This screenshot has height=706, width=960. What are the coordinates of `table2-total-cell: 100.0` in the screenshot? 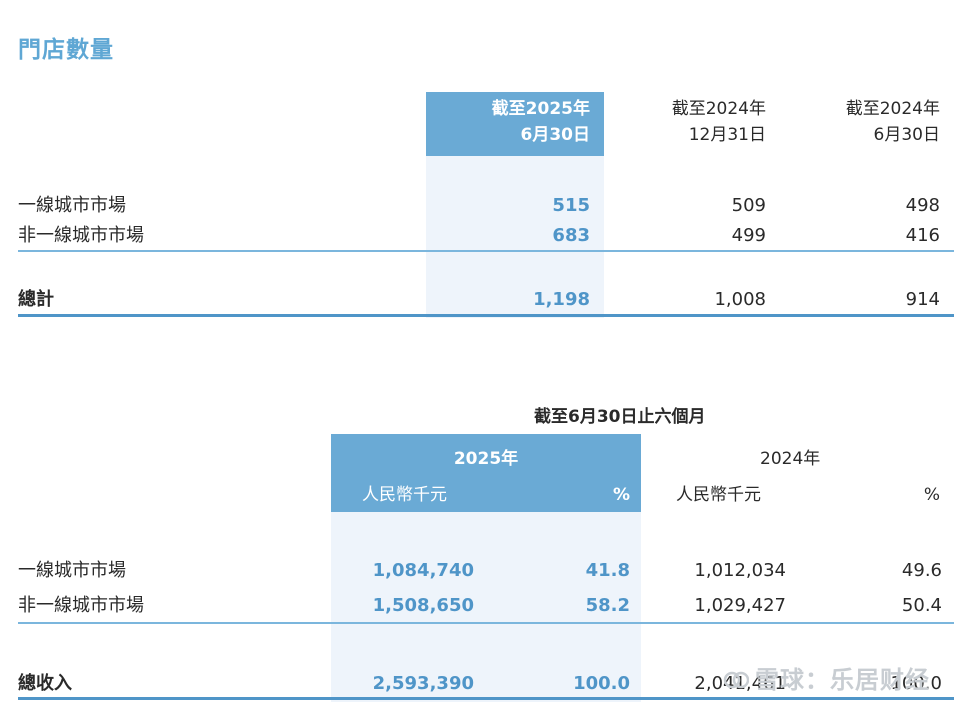 It's located at (601, 683).